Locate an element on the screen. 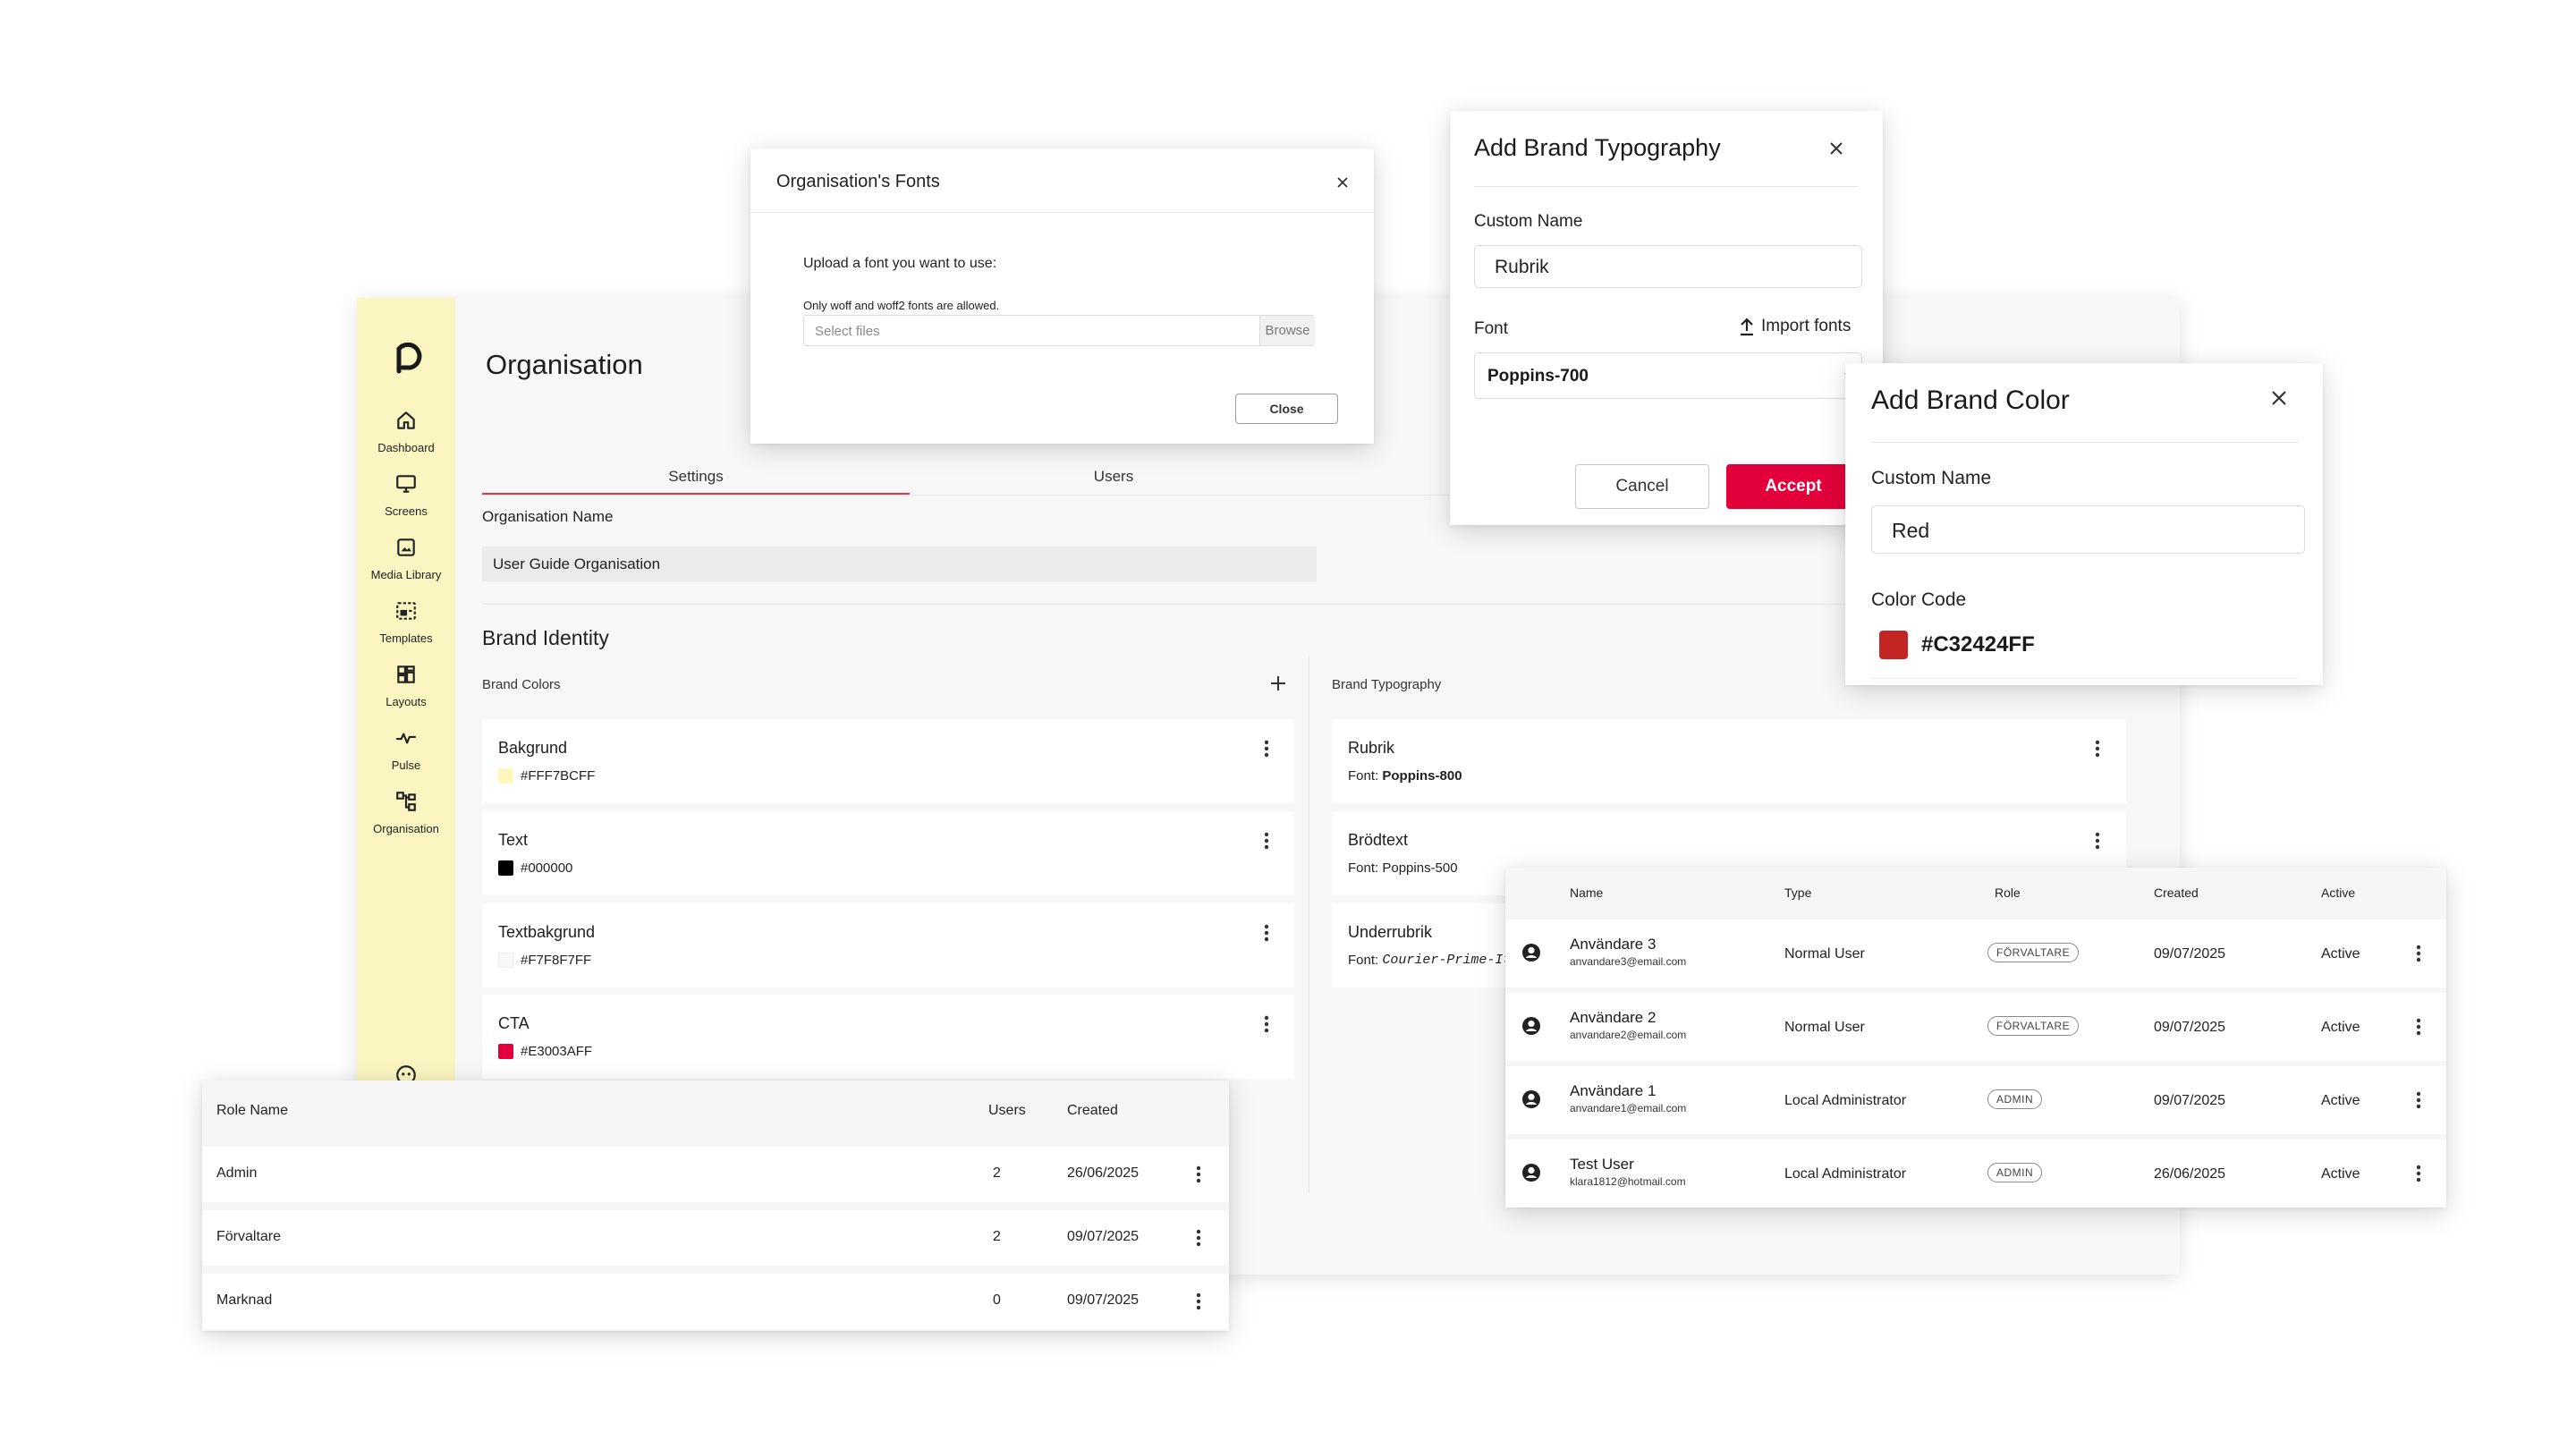 The width and height of the screenshot is (2576, 1449). header-type: Type is located at coordinates (1798, 893).